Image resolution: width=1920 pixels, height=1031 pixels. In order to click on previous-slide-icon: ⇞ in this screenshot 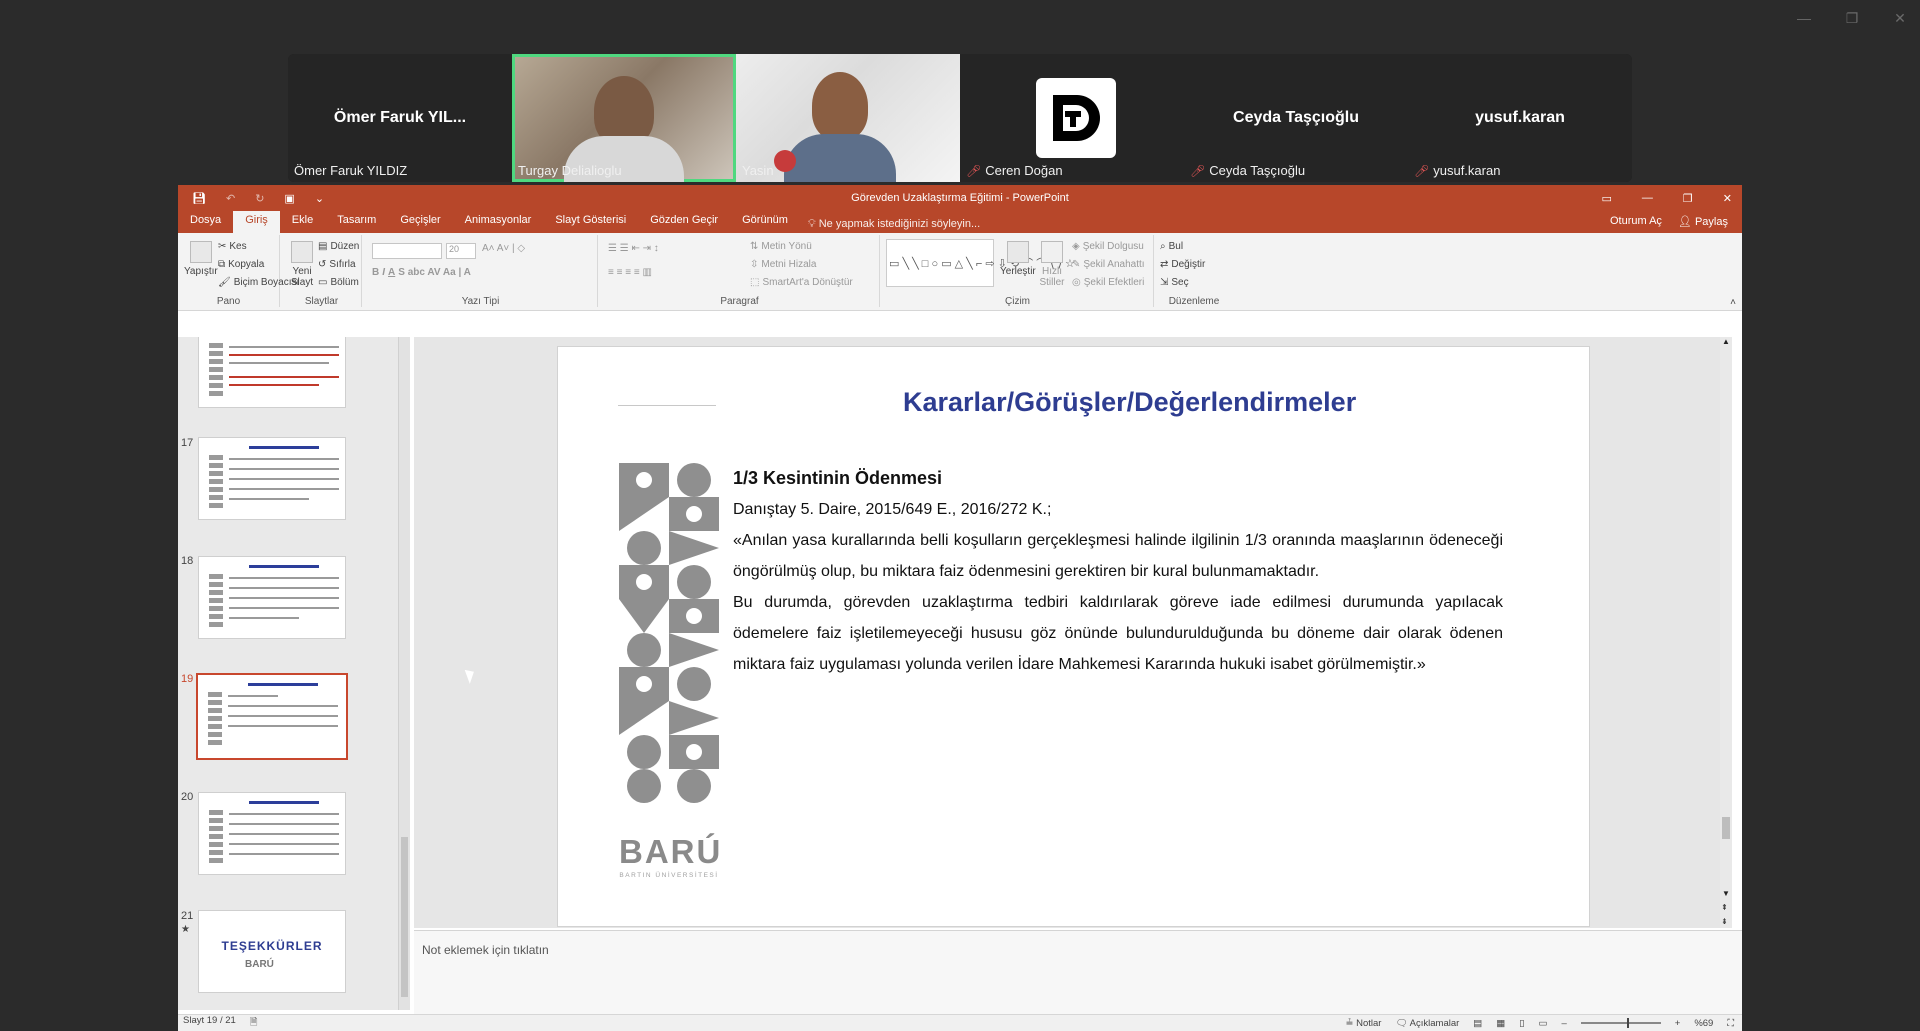, I will do `click(1724, 907)`.